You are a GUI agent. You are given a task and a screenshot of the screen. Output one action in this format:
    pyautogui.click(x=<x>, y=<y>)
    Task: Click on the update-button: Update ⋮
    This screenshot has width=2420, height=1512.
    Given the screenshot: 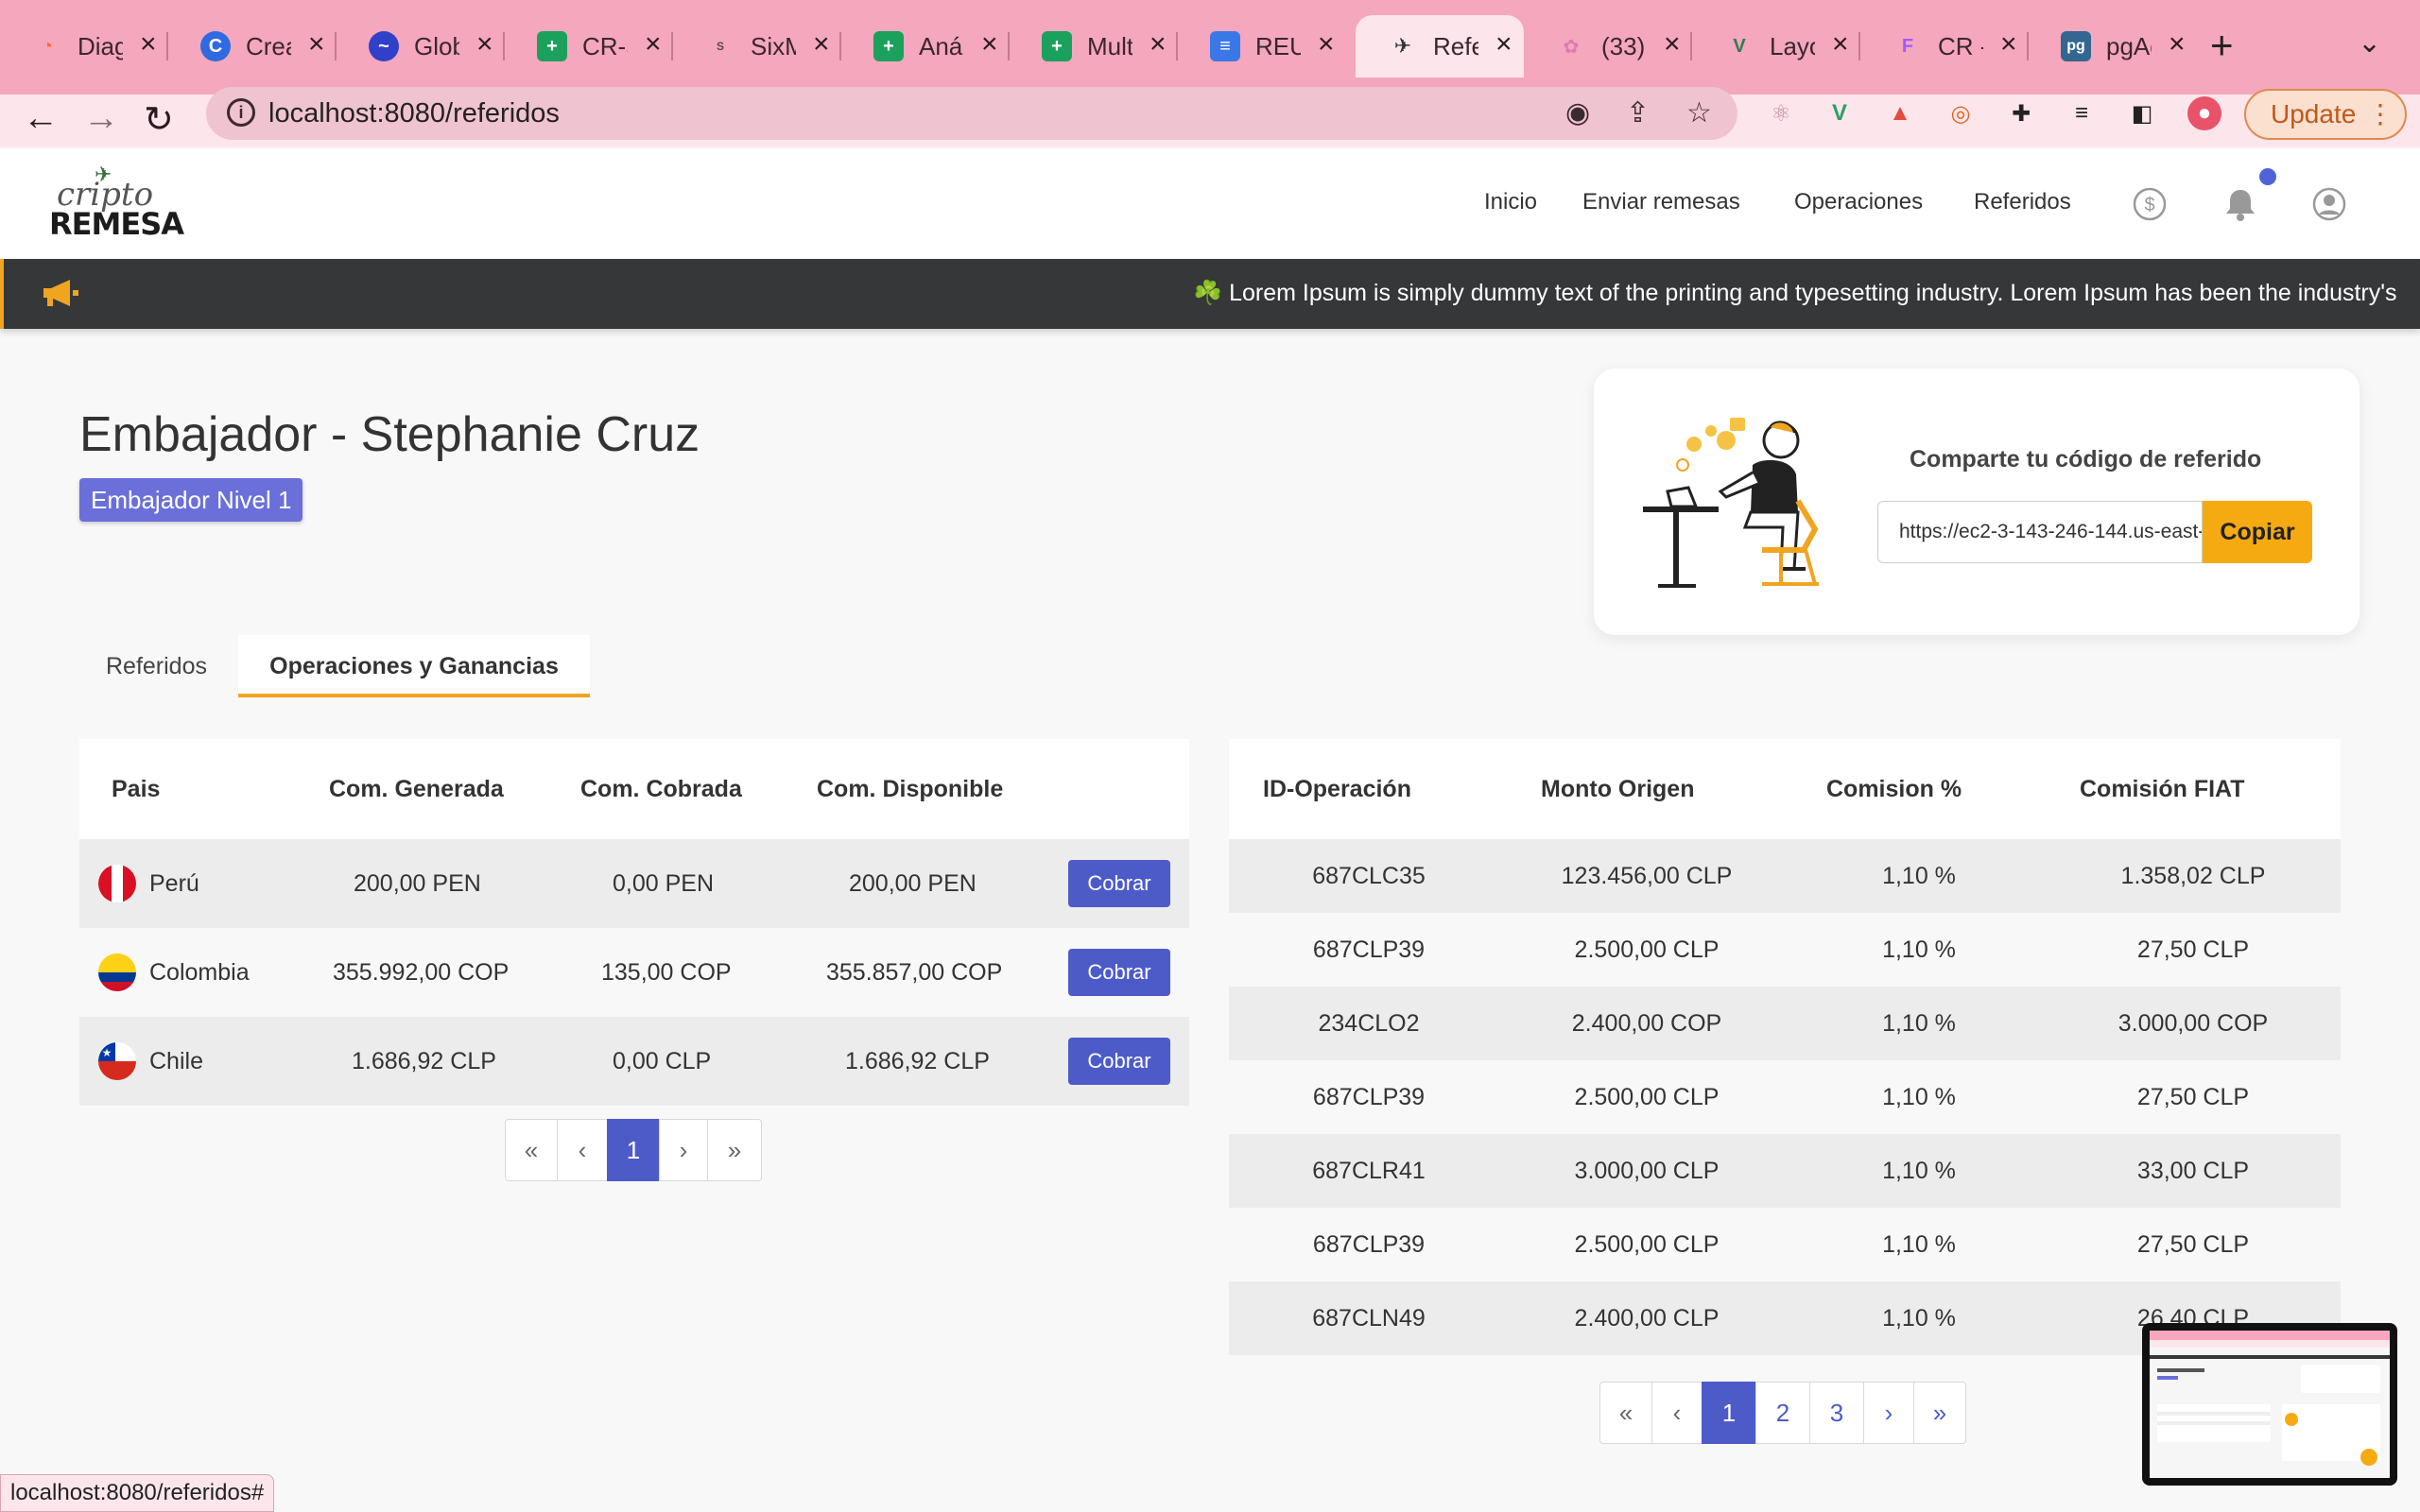 What is the action you would take?
    pyautogui.click(x=2325, y=114)
    